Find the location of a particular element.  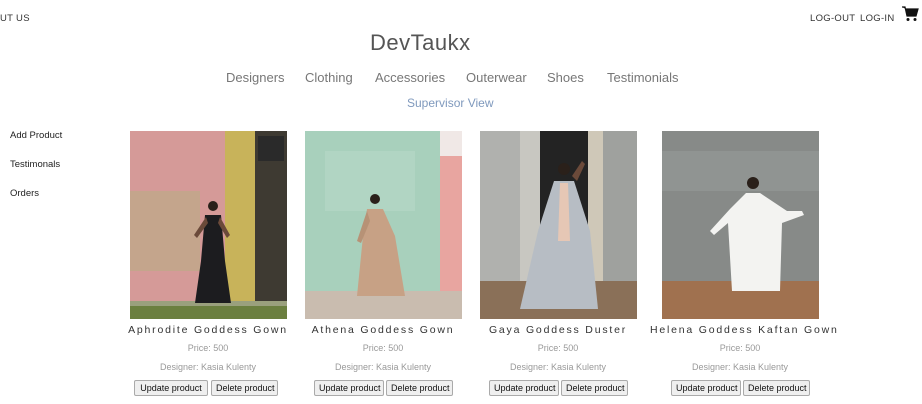

nav-clothing: Clothing is located at coordinates (329, 77).